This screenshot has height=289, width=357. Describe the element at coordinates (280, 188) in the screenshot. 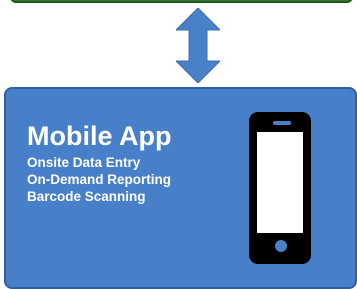

I see `smartphone-icon` at that location.